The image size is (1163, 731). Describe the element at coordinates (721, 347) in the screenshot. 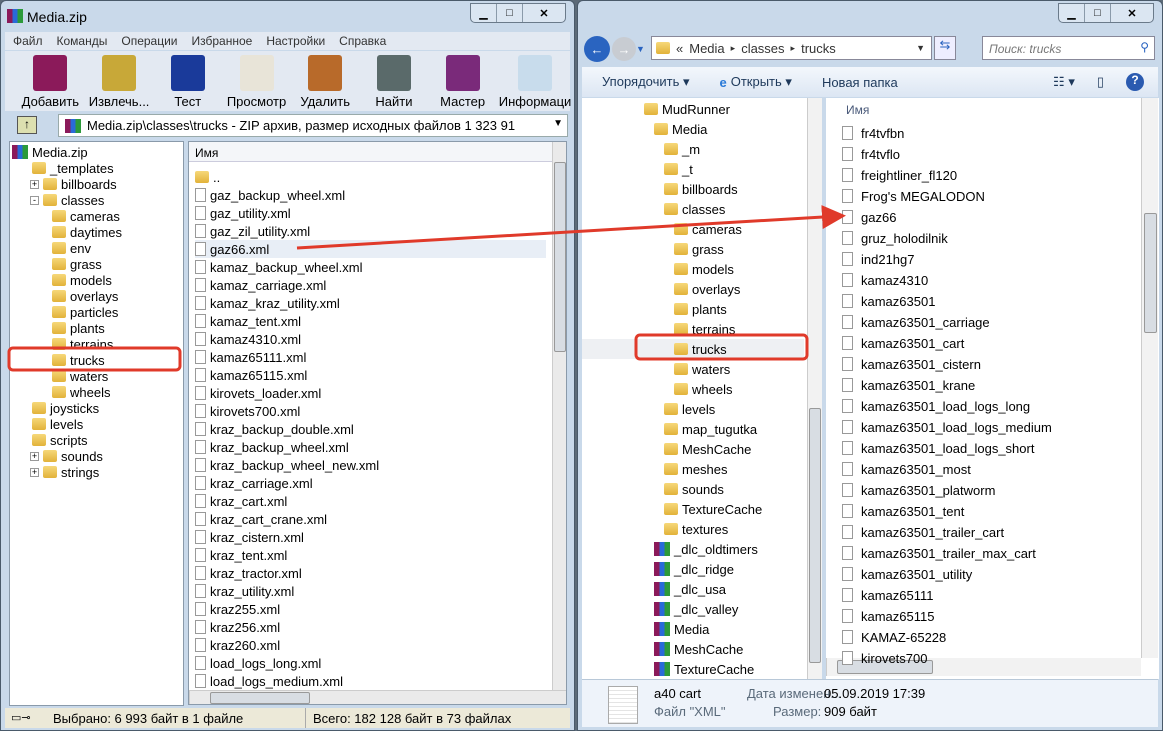

I see `highlight-box-right` at that location.